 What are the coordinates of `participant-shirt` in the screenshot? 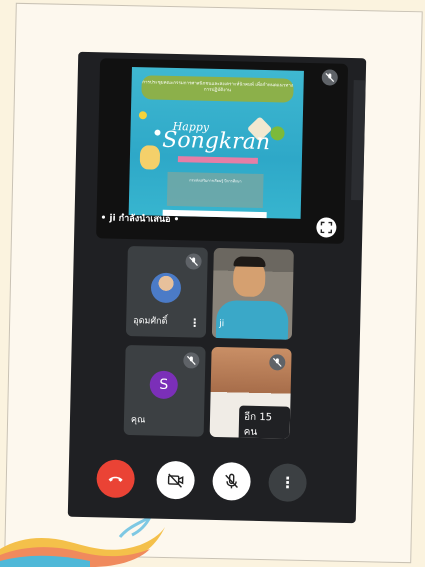 It's located at (252, 319).